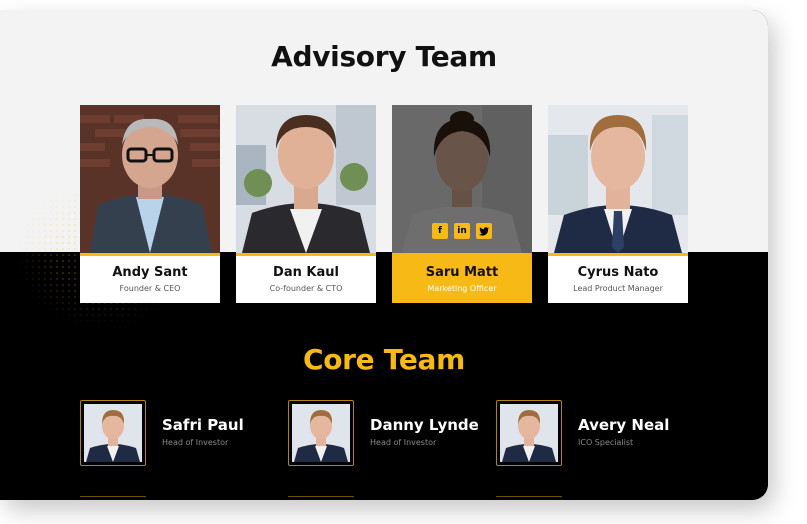  What do you see at coordinates (150, 288) in the screenshot?
I see `advisory-role: Founder & CEO` at bounding box center [150, 288].